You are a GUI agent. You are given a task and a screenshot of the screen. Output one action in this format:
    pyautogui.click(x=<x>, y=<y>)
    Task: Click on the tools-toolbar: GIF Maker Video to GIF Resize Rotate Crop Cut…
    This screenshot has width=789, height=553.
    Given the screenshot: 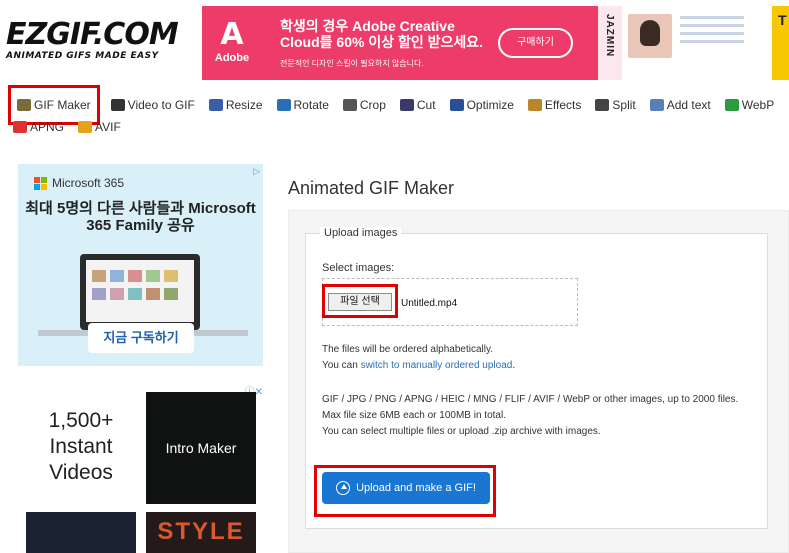 What is the action you would take?
    pyautogui.click(x=398, y=111)
    